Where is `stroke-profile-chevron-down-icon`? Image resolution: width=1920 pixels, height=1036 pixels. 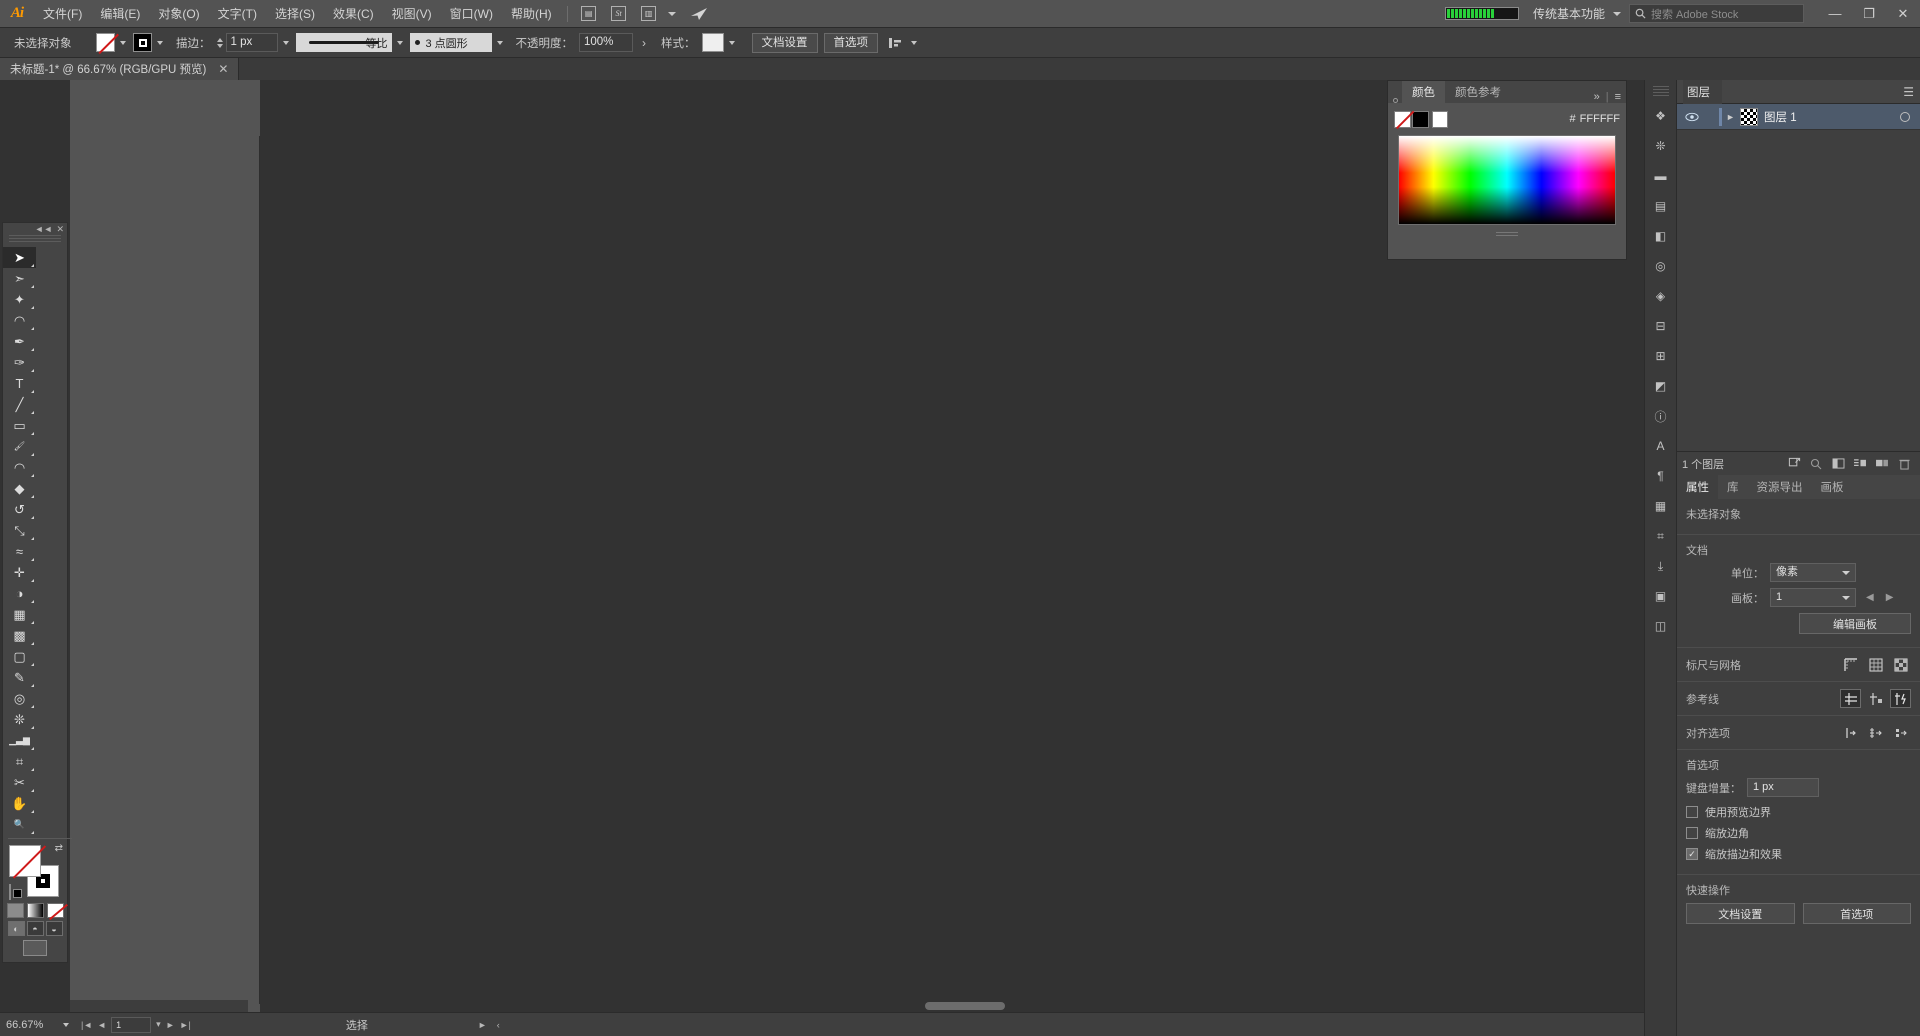
stroke-profile-chevron-down-icon is located at coordinates (399, 42).